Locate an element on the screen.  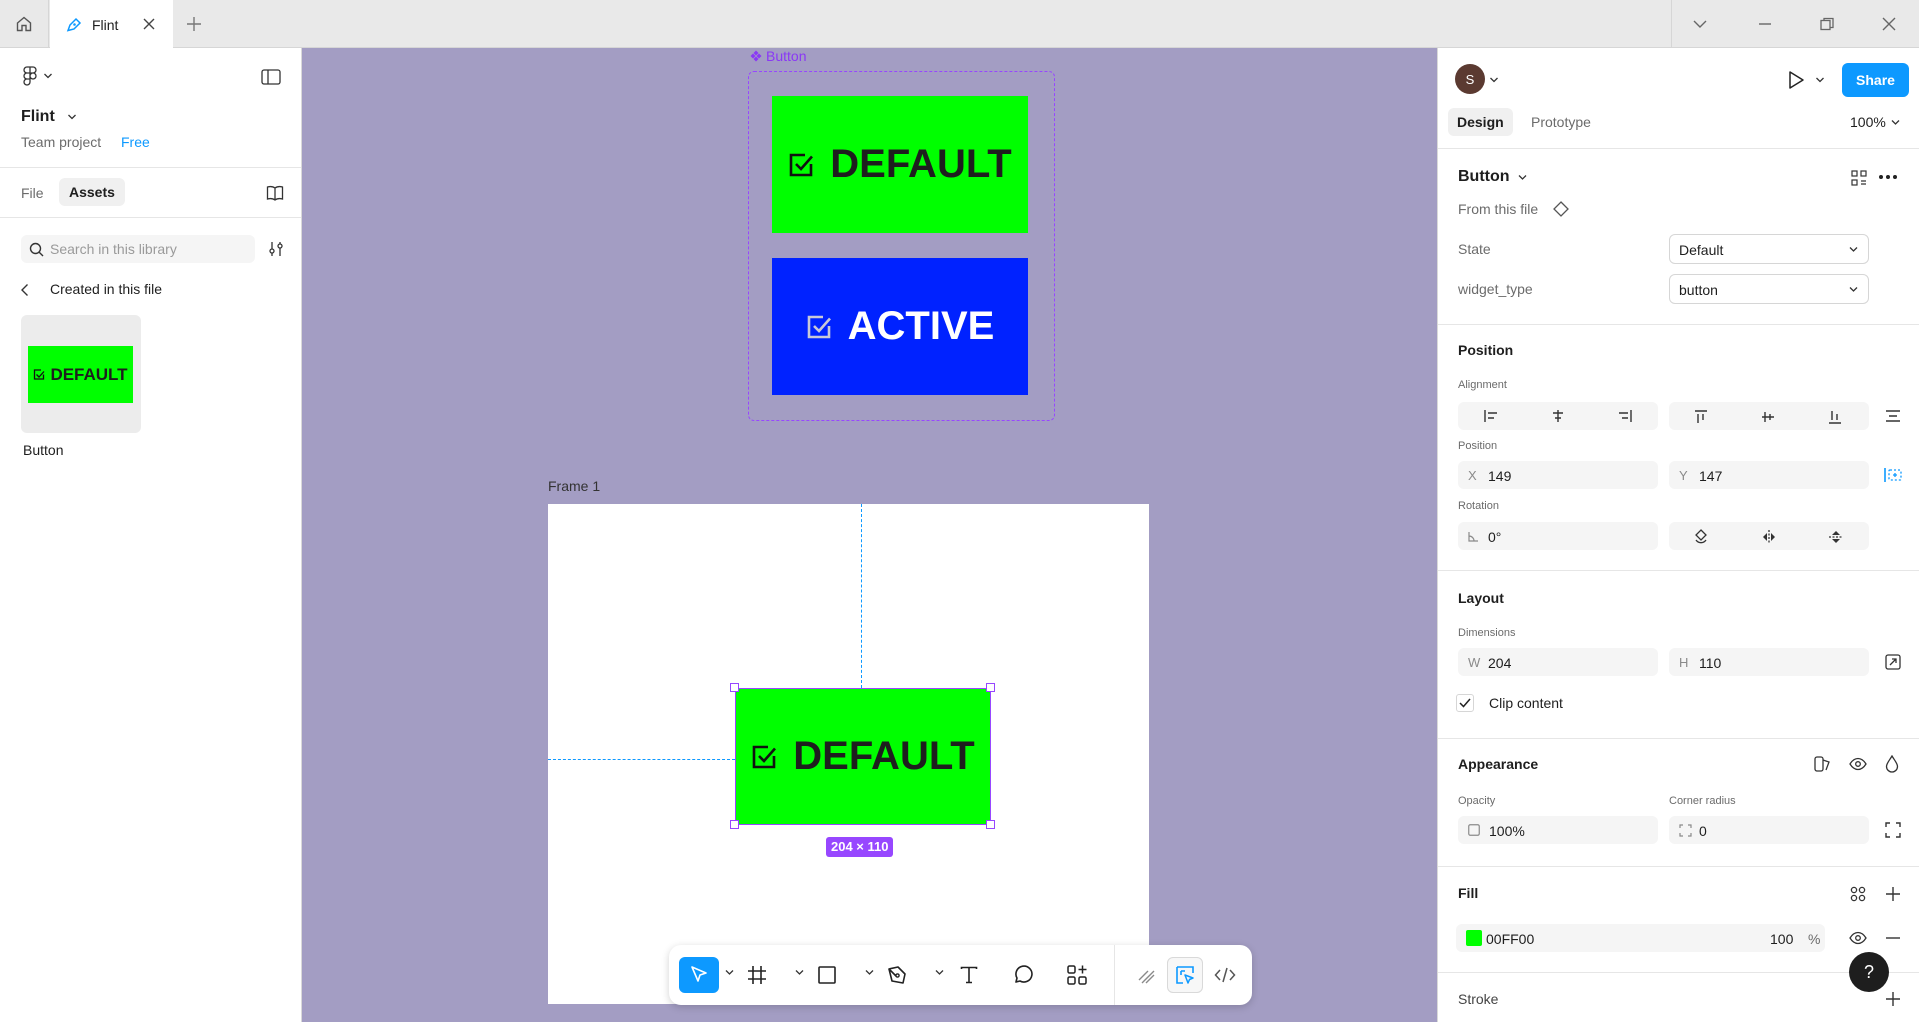
draw-tool is located at coordinates (1147, 975).